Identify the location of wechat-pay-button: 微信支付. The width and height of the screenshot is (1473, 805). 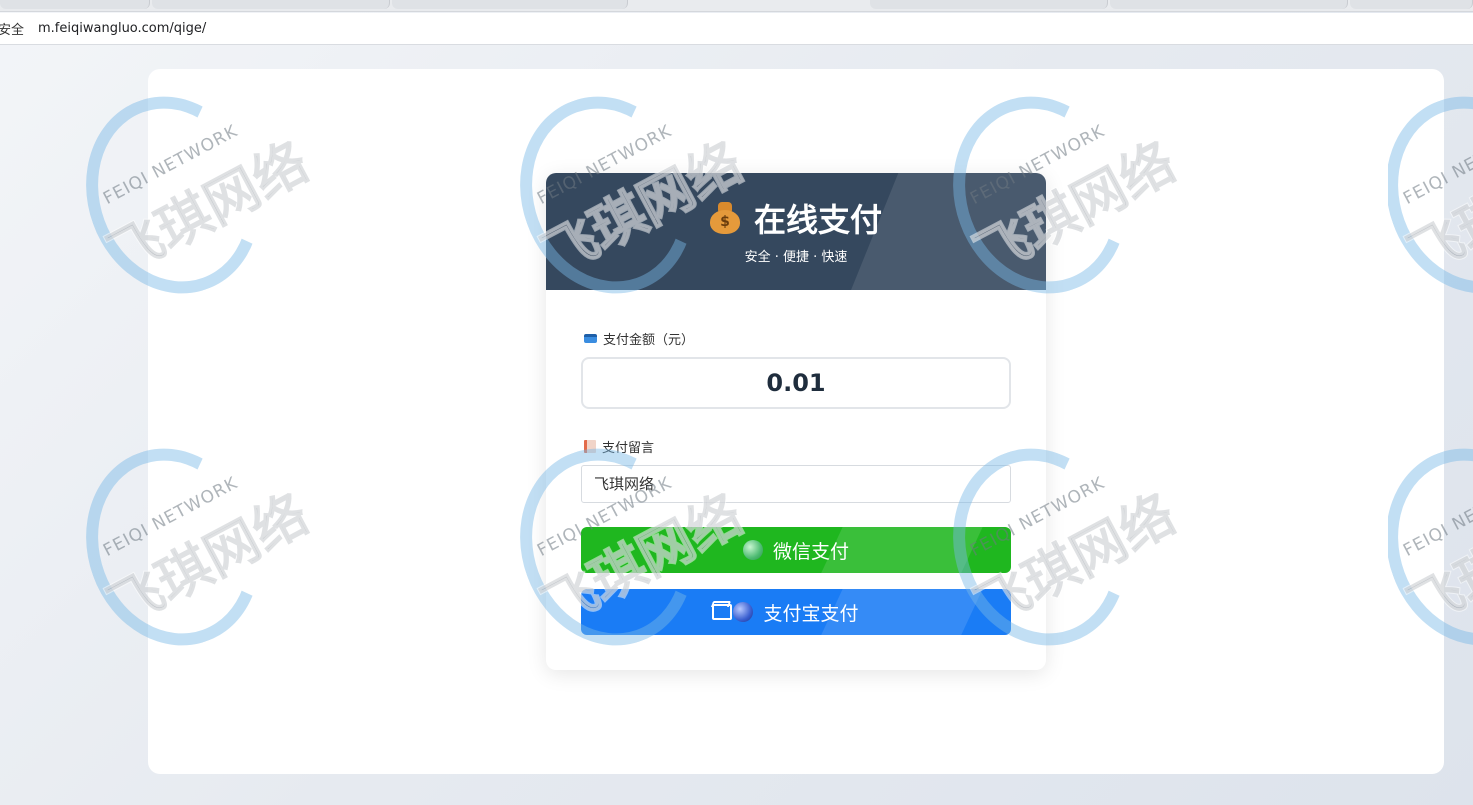
(796, 550).